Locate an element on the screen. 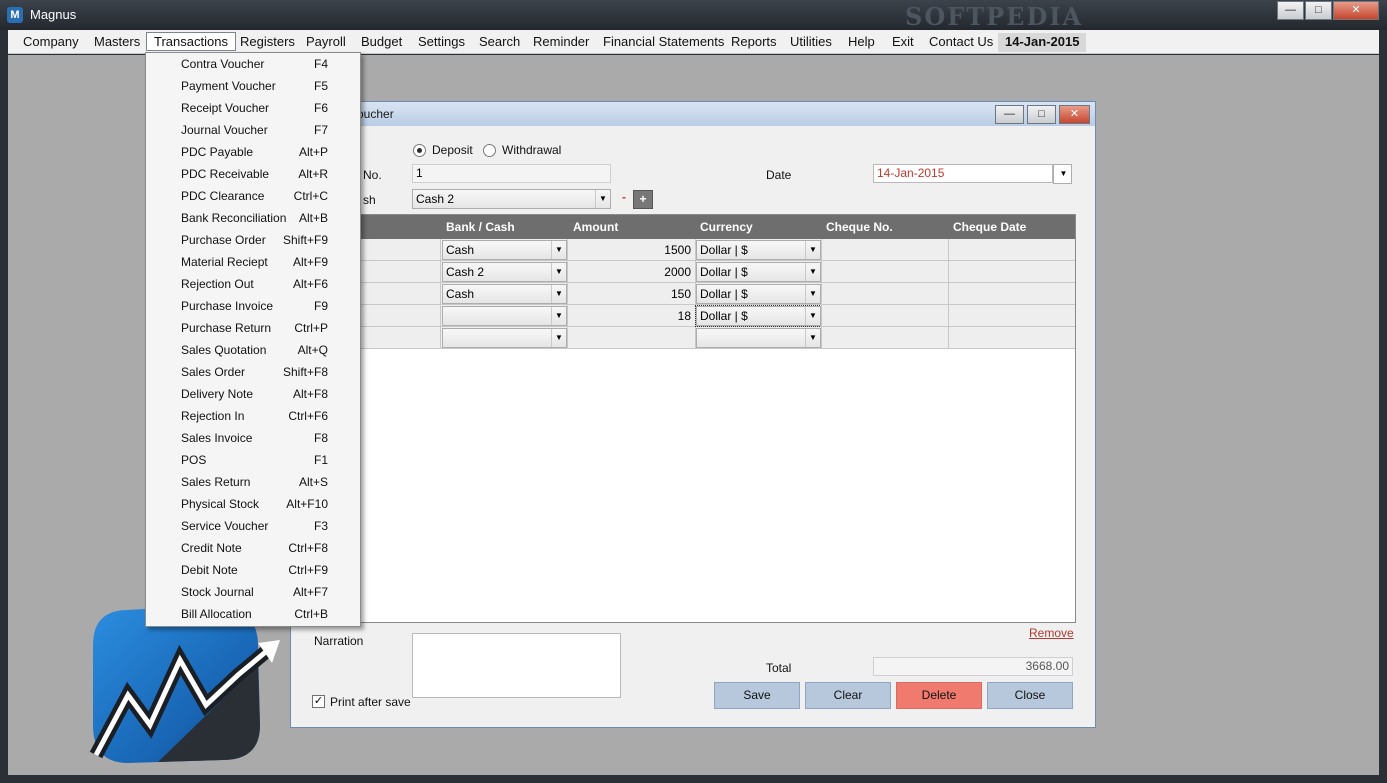  menu-item-shortcut: F3 is located at coordinates (320, 526).